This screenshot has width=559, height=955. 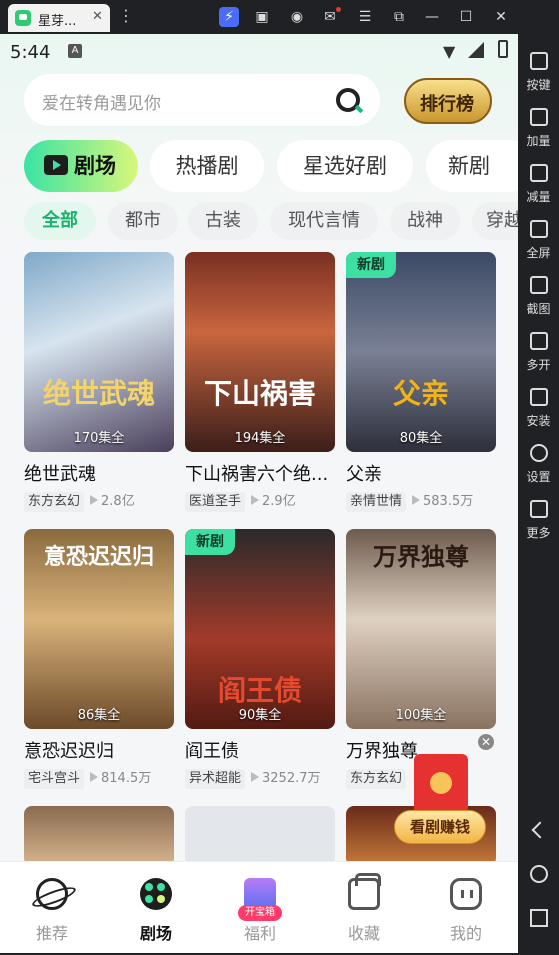 What do you see at coordinates (99, 352) in the screenshot?
I see `drama-poster: 绝世武魂 170集全` at bounding box center [99, 352].